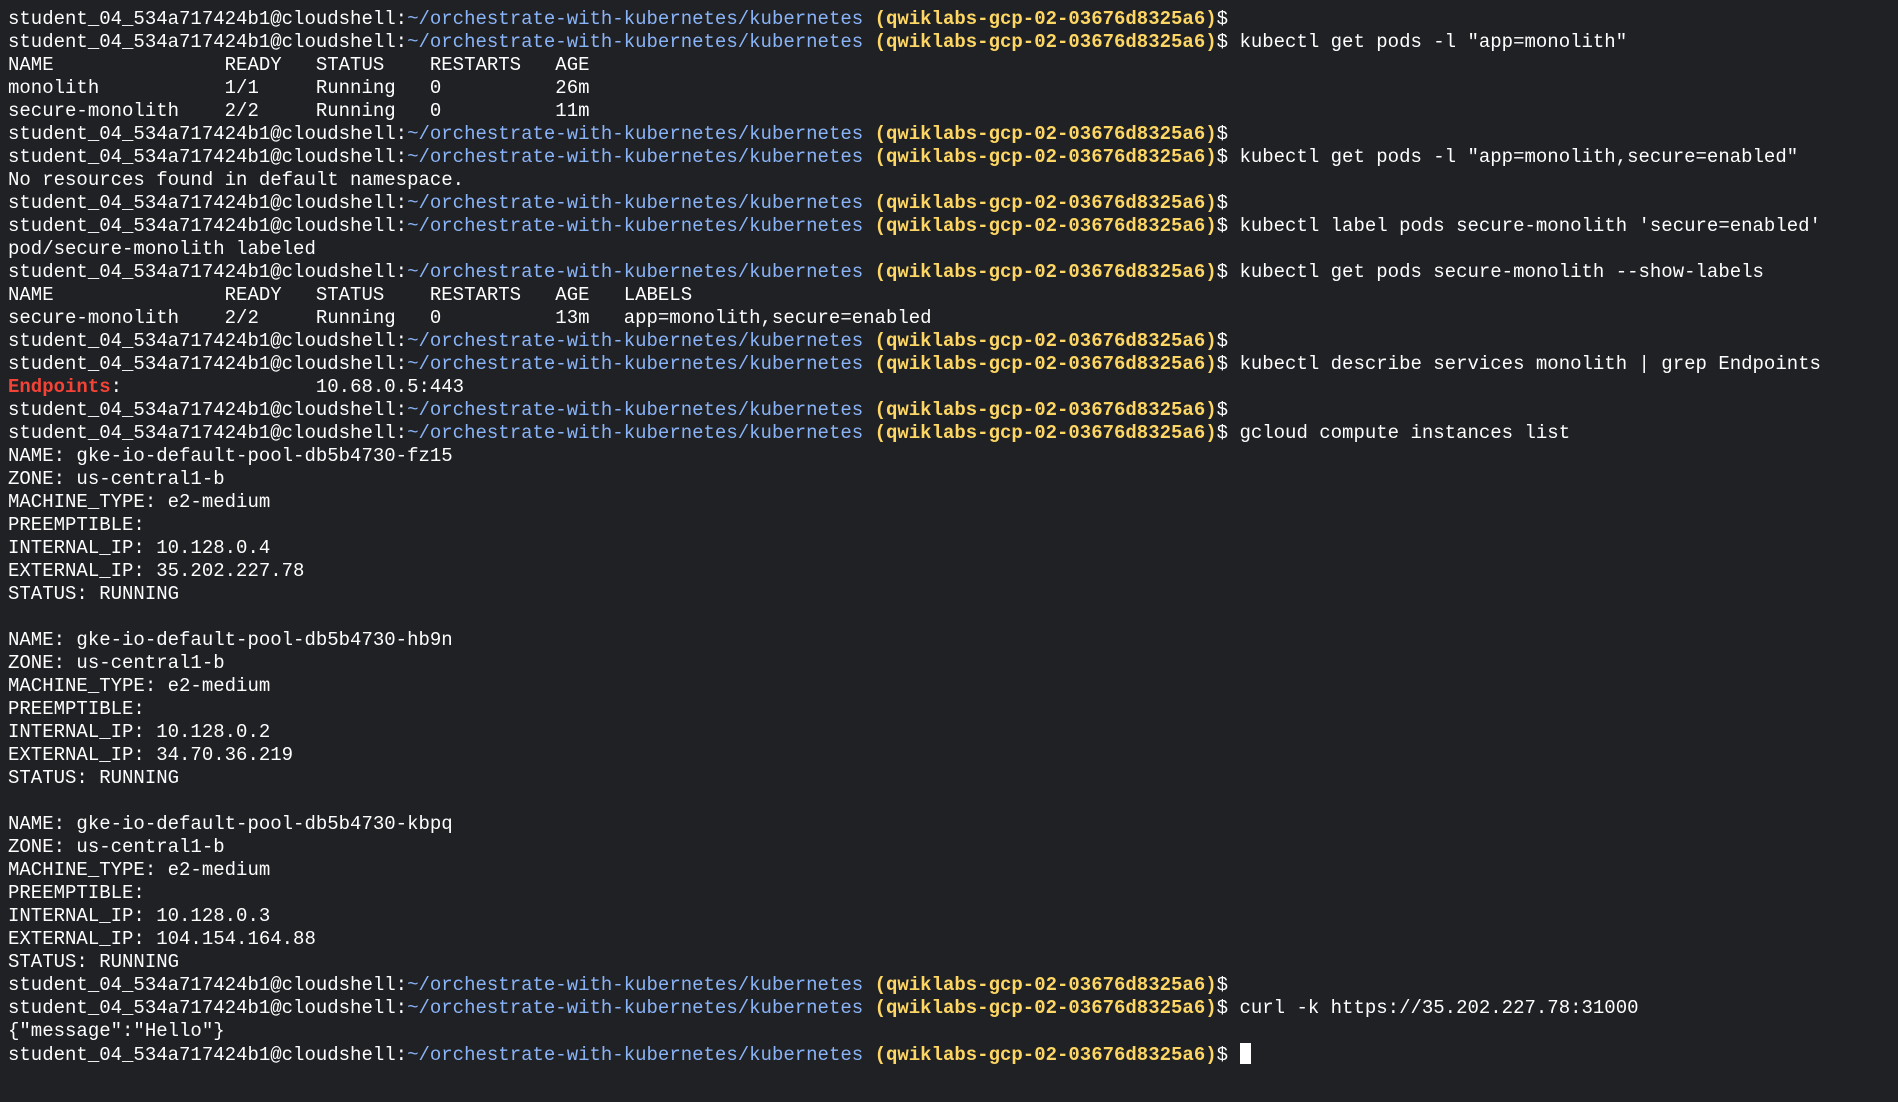  What do you see at coordinates (139, 732) in the screenshot?
I see `output-text: INTERNAL_IP: 10.128.0.2` at bounding box center [139, 732].